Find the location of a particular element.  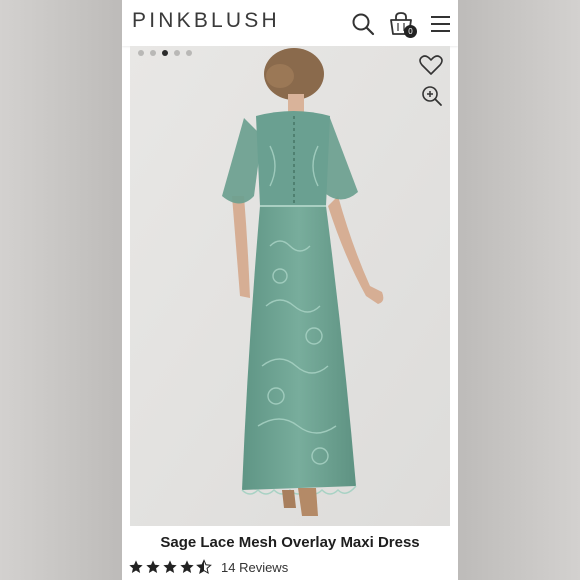

image-carousel-dots is located at coordinates (165, 53).